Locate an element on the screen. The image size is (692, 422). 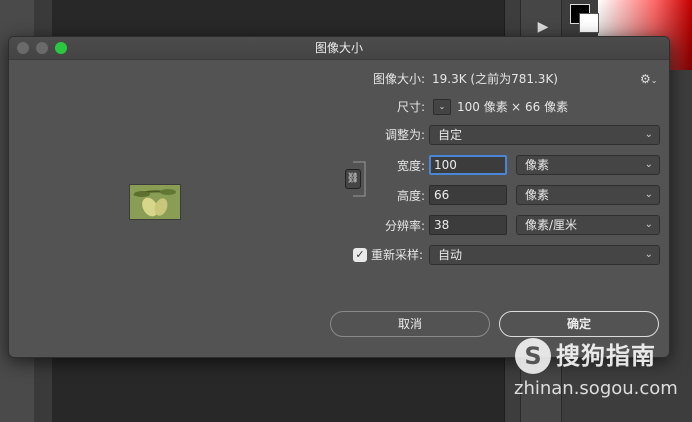
background-color-swatch is located at coordinates (589, 23).